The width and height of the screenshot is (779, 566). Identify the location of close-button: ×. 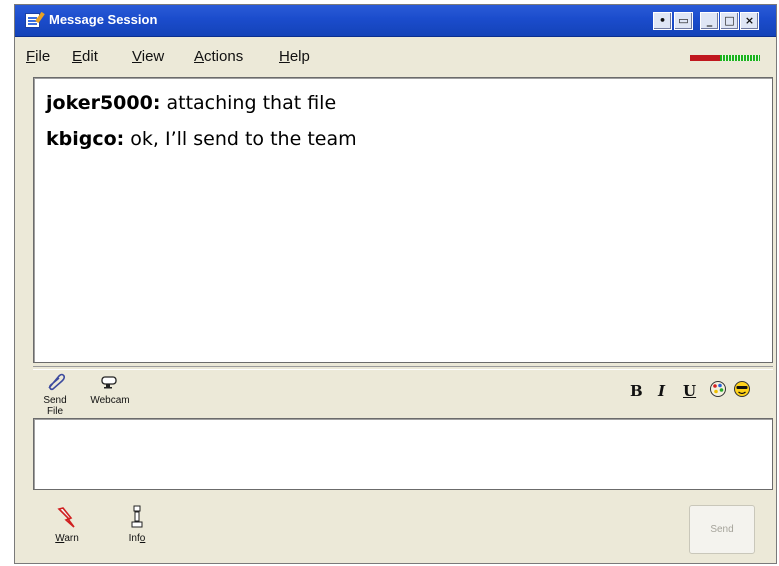
(749, 21).